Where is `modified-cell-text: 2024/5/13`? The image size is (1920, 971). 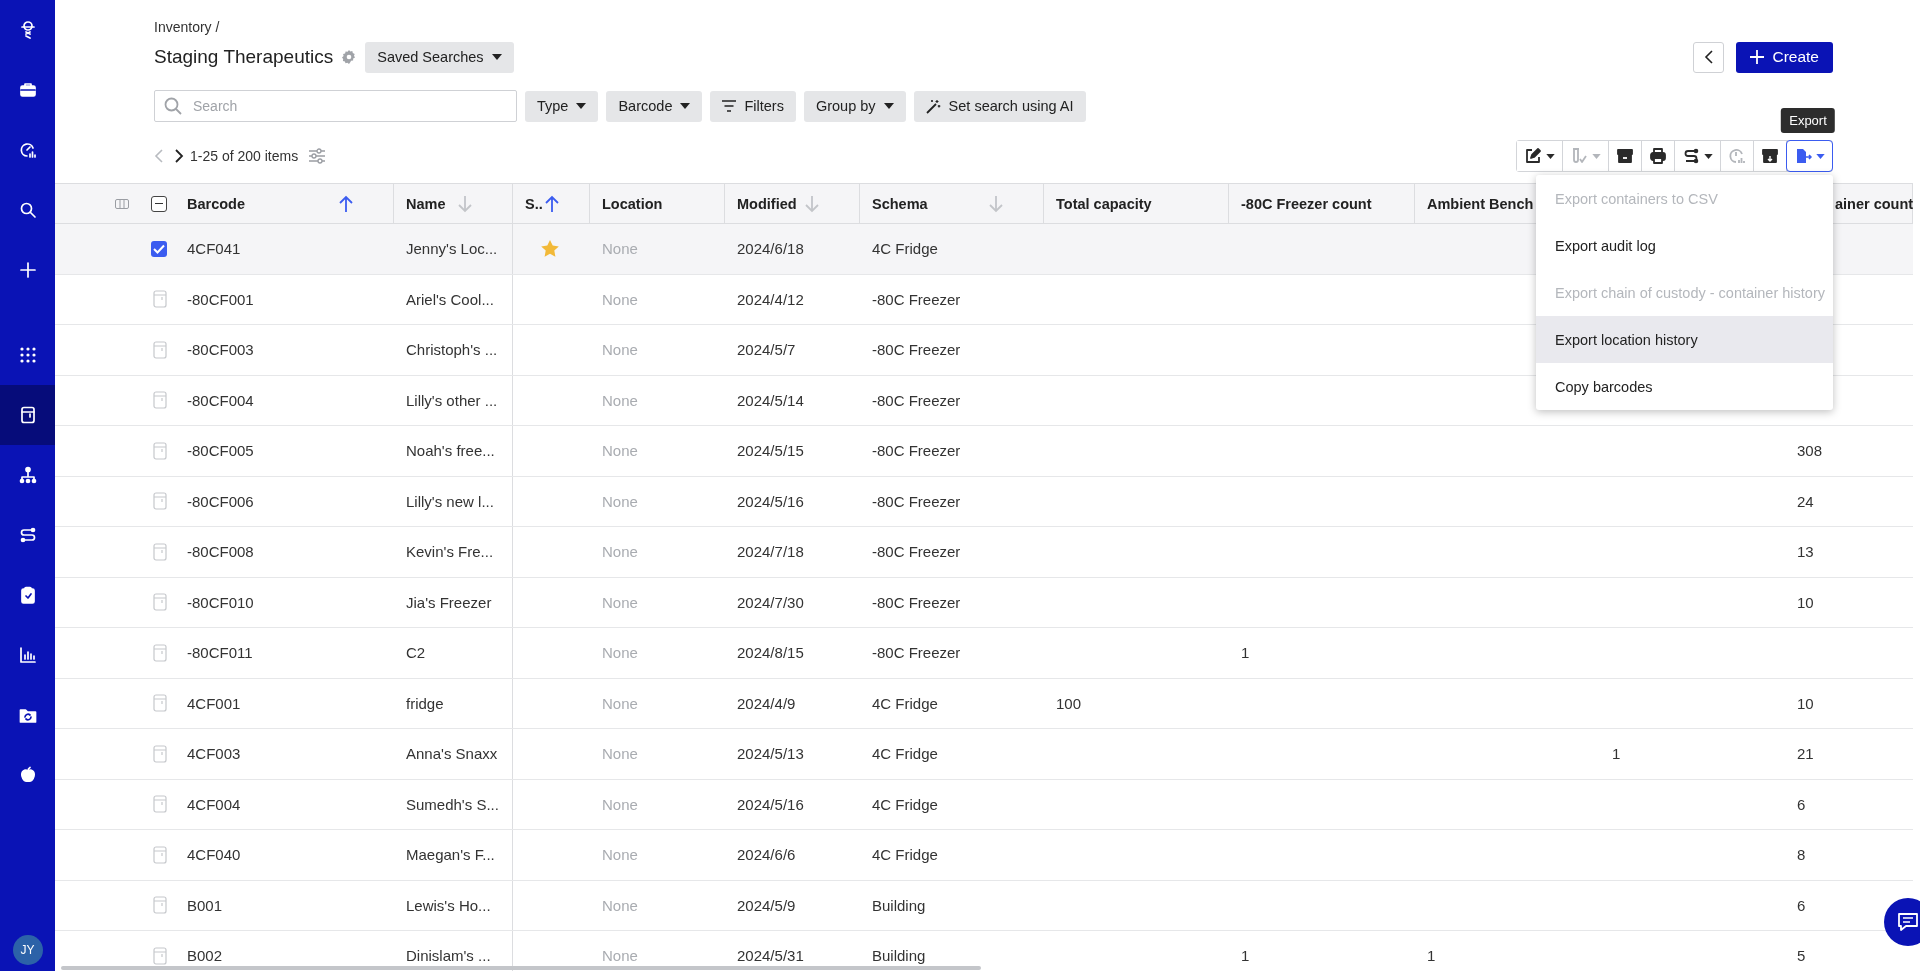
modified-cell-text: 2024/5/13 is located at coordinates (770, 754).